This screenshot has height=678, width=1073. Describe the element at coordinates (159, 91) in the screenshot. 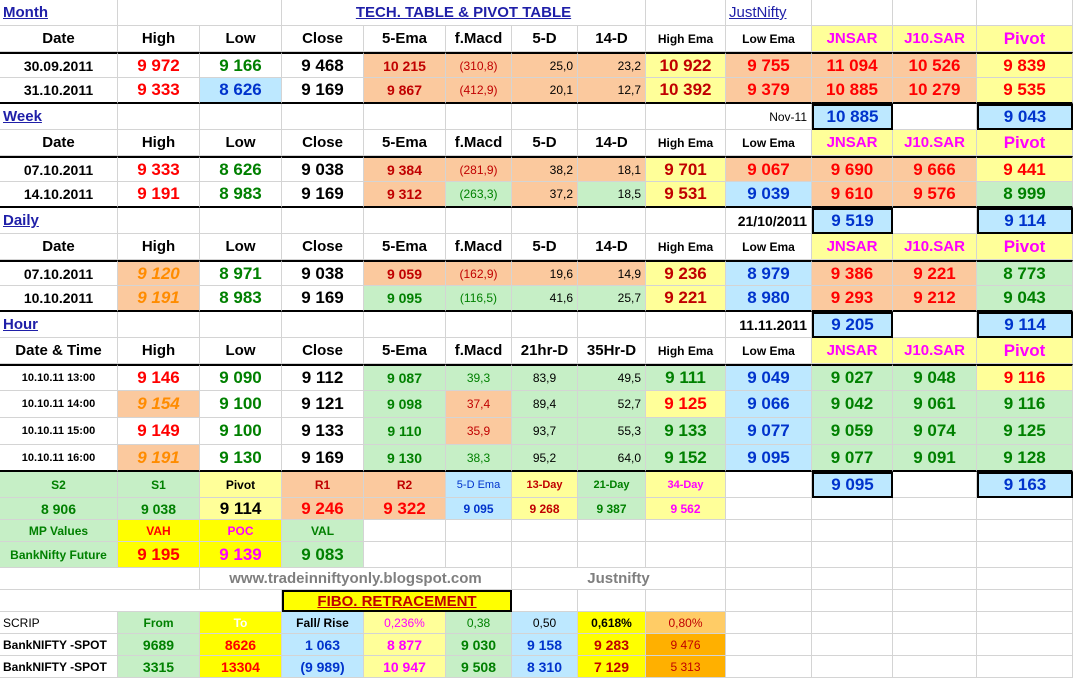

I see `month-row-cell: 9 333` at that location.